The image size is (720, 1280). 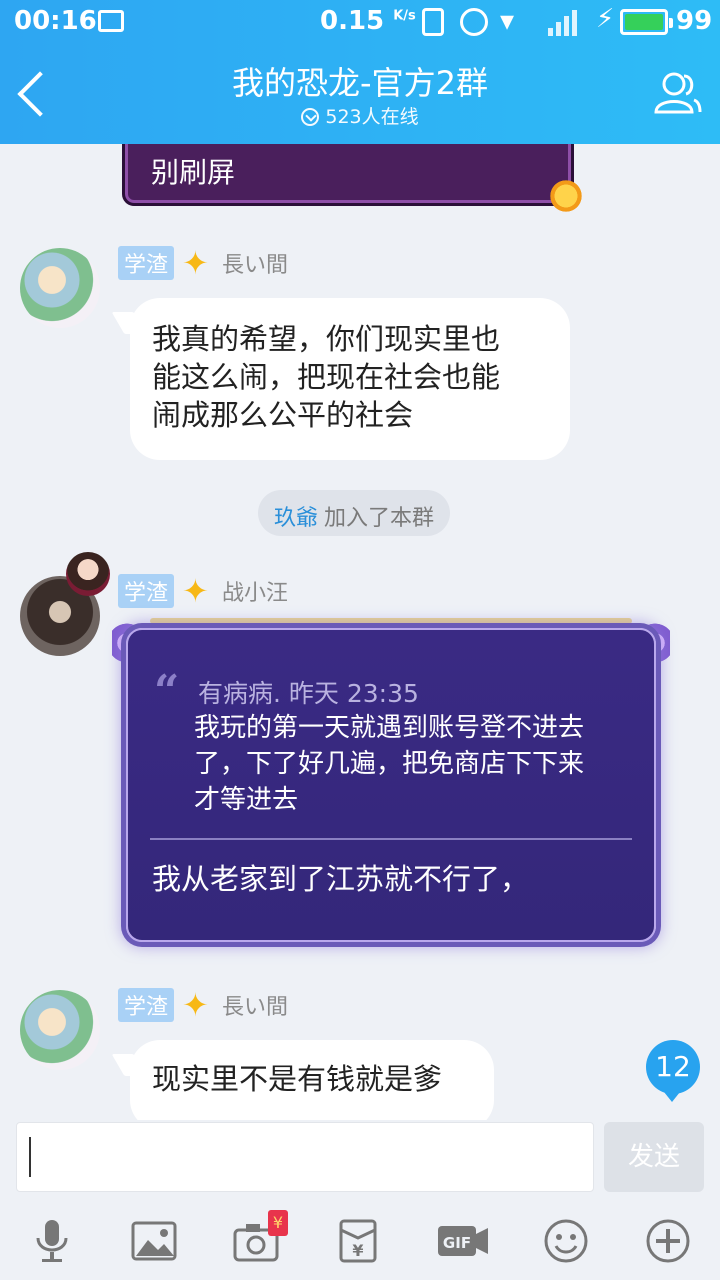 What do you see at coordinates (111, 21) in the screenshot?
I see `gallery-notification-icon` at bounding box center [111, 21].